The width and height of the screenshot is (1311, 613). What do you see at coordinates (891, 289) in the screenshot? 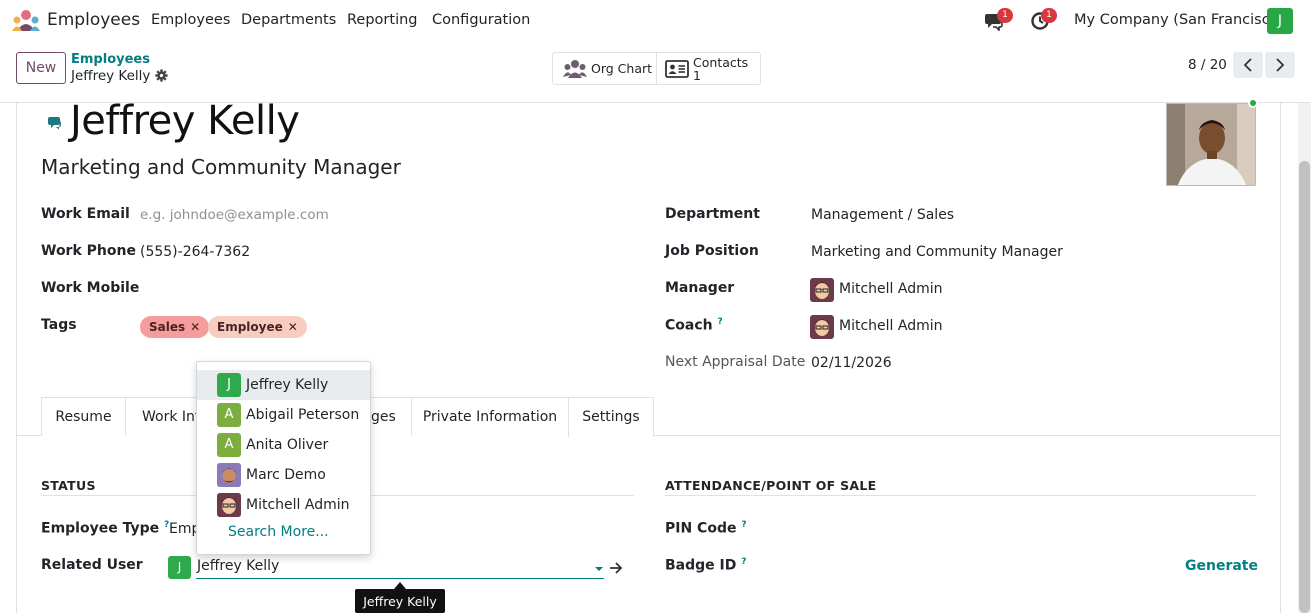
I see `manager-input: Mitchell Admin` at bounding box center [891, 289].